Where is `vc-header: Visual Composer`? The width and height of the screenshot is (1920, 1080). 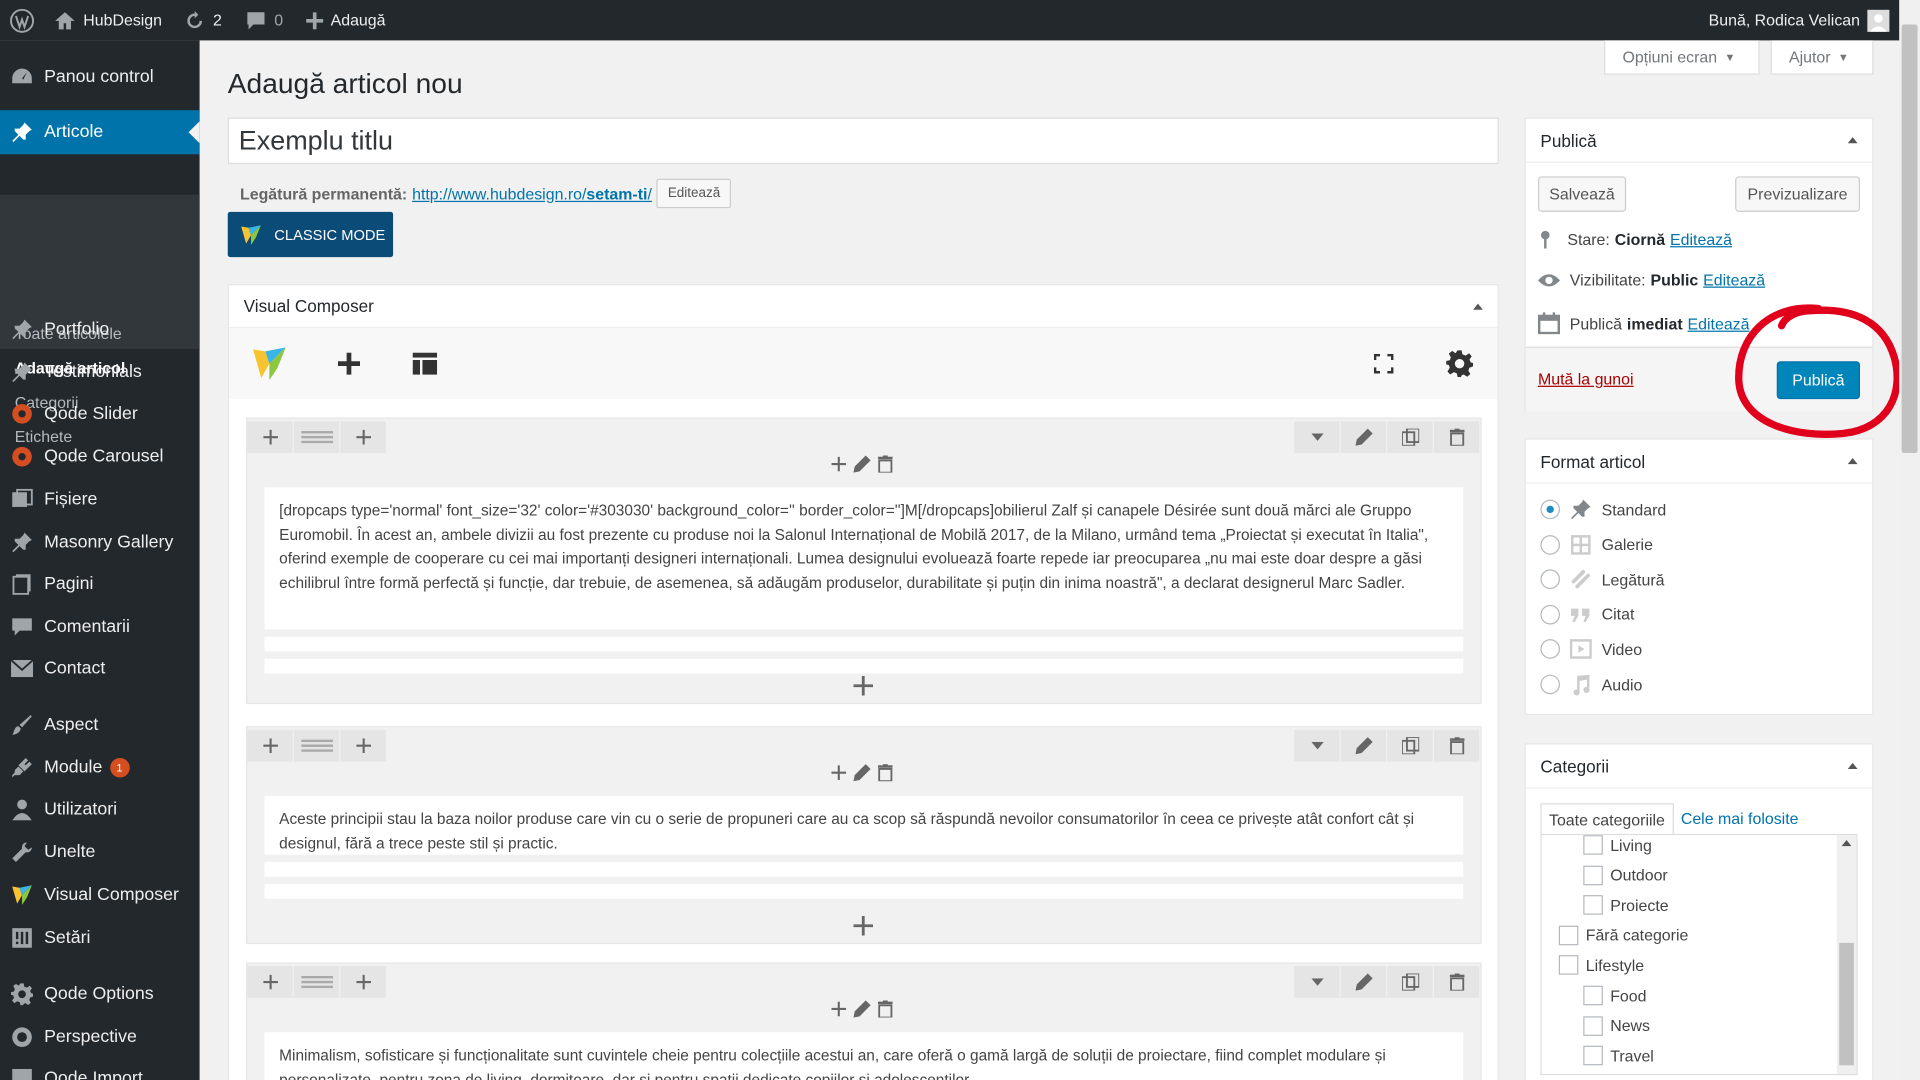
vc-header: Visual Composer is located at coordinates (863, 307).